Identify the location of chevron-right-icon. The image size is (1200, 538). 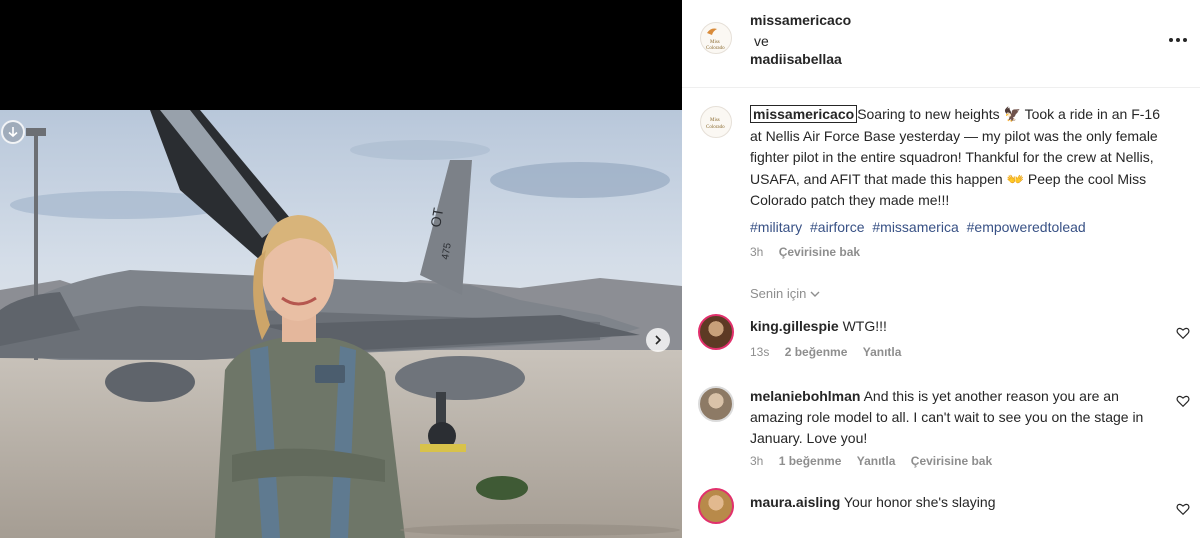
(658, 340).